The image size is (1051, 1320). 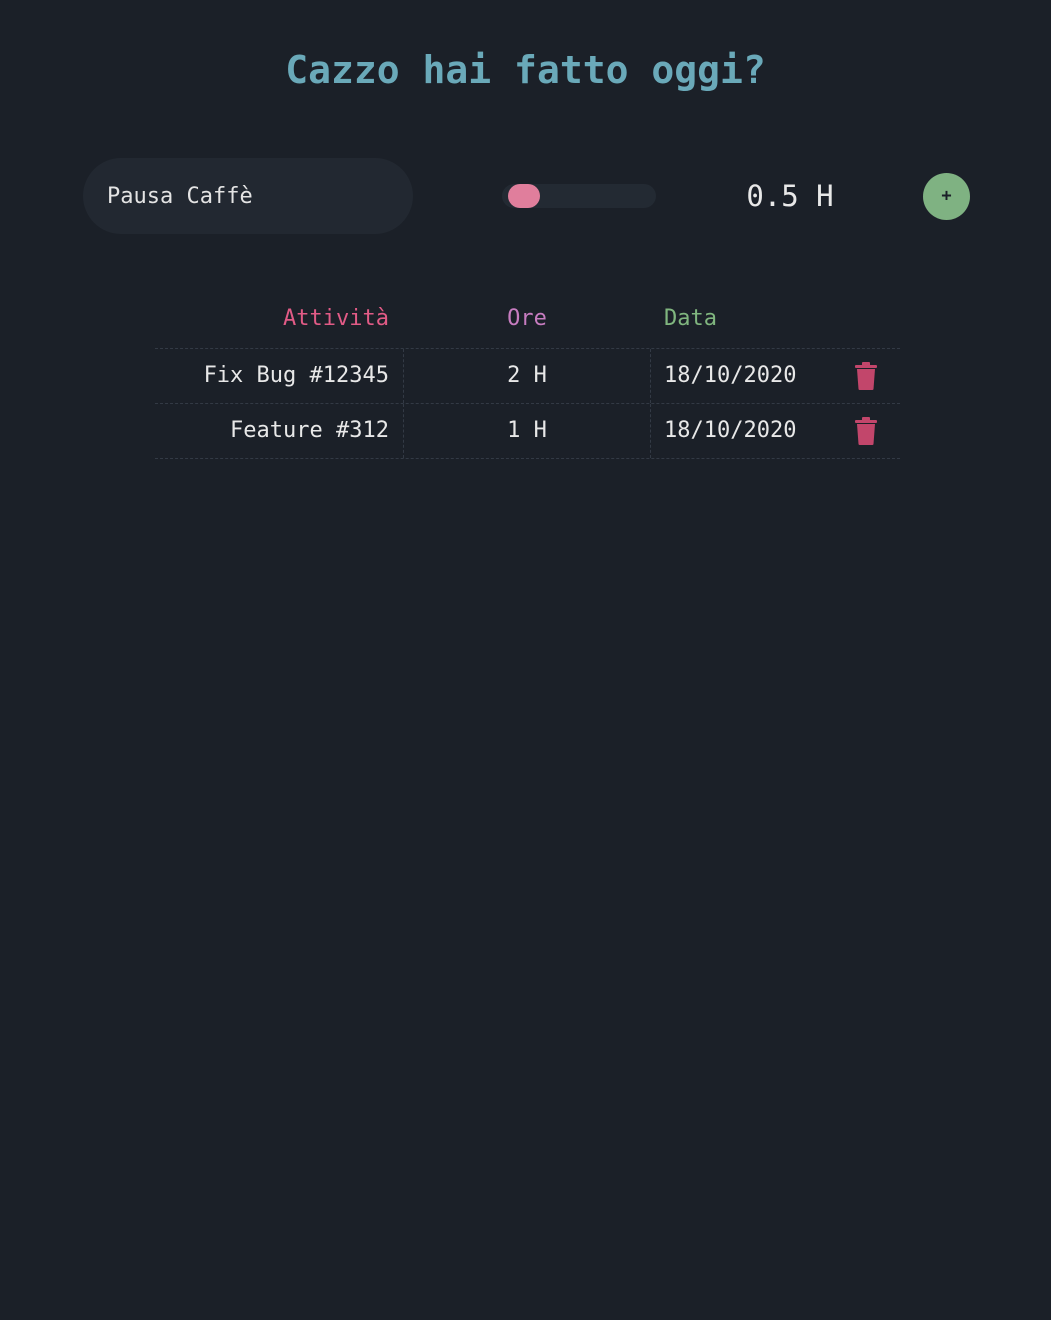 I want to click on hours-slider-thumb, so click(x=524, y=196).